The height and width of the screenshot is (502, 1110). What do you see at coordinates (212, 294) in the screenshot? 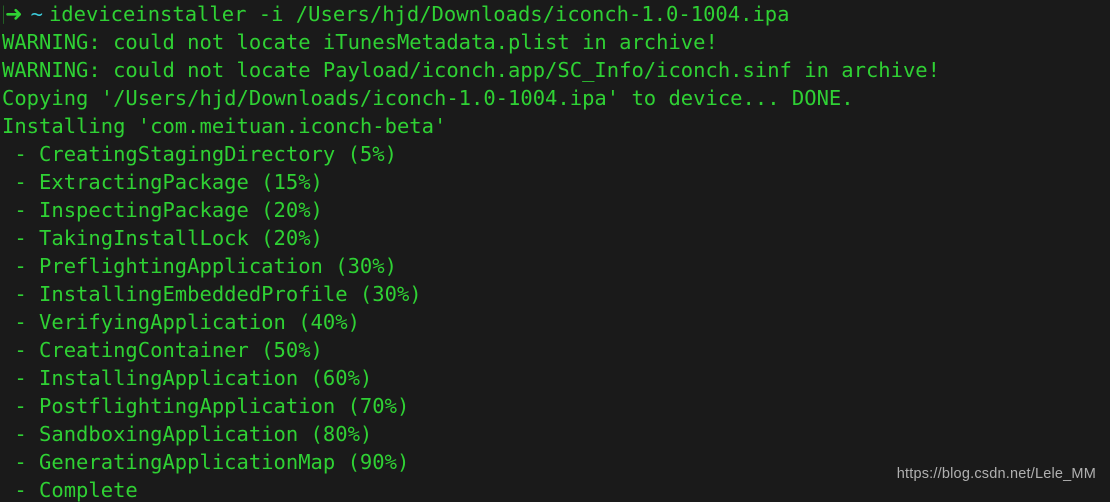
I see `output-line: - InstallingEmbeddedProfile (30%)` at bounding box center [212, 294].